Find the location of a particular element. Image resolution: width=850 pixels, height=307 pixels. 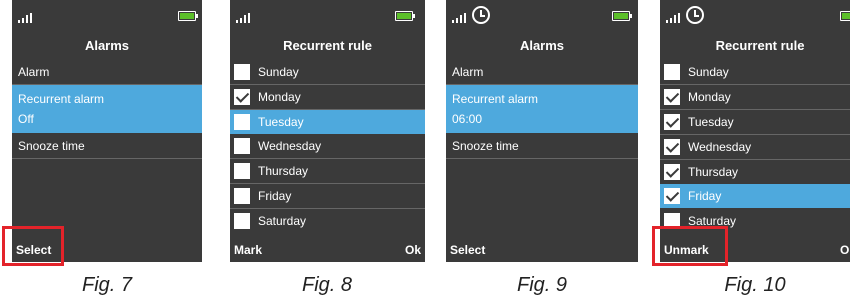

day-row-saturday: Saturday is located at coordinates (327, 221).